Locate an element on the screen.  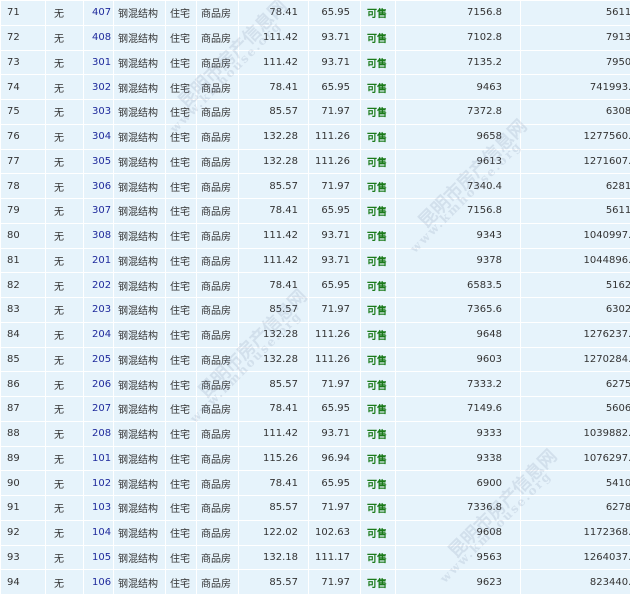
unit-price-cell: 9333 is located at coordinates (458, 433).